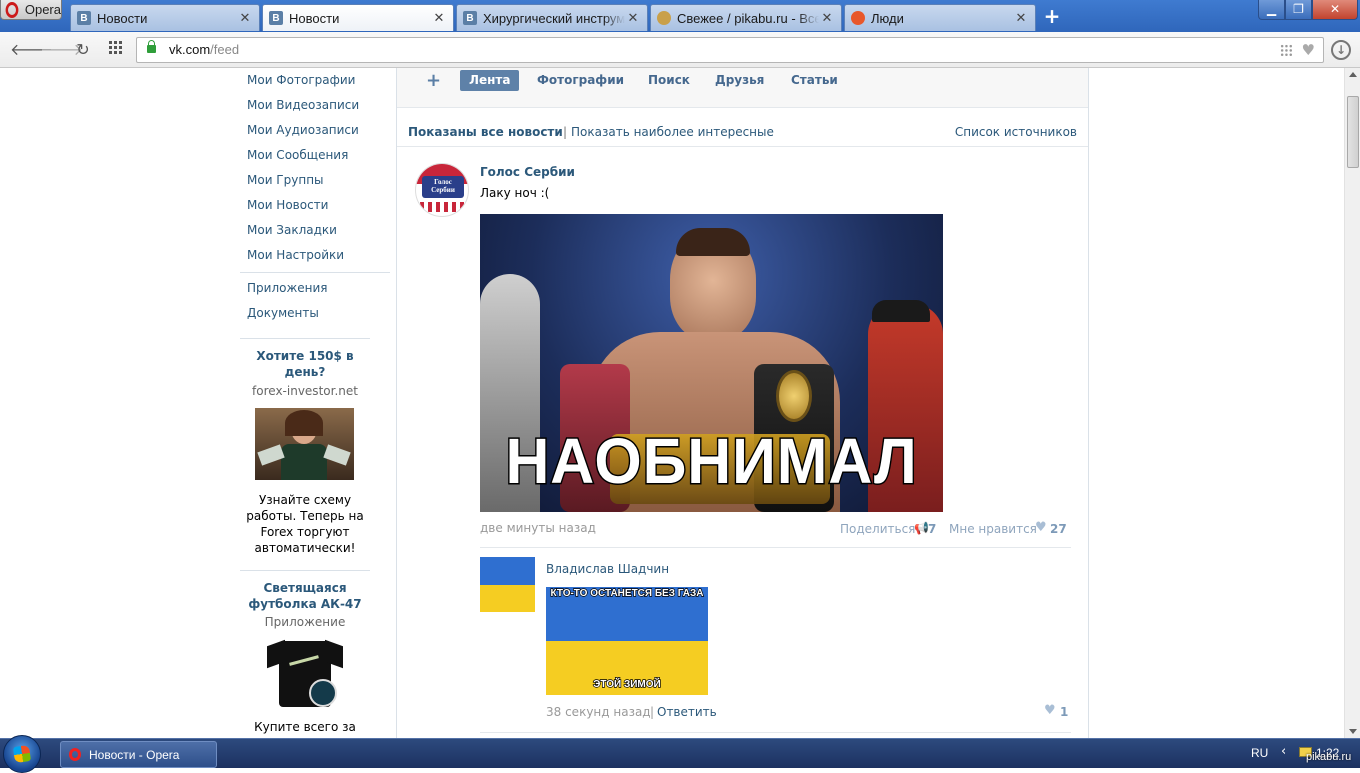  What do you see at coordinates (887, 18) in the screenshot?
I see `tab-title: Люди` at bounding box center [887, 18].